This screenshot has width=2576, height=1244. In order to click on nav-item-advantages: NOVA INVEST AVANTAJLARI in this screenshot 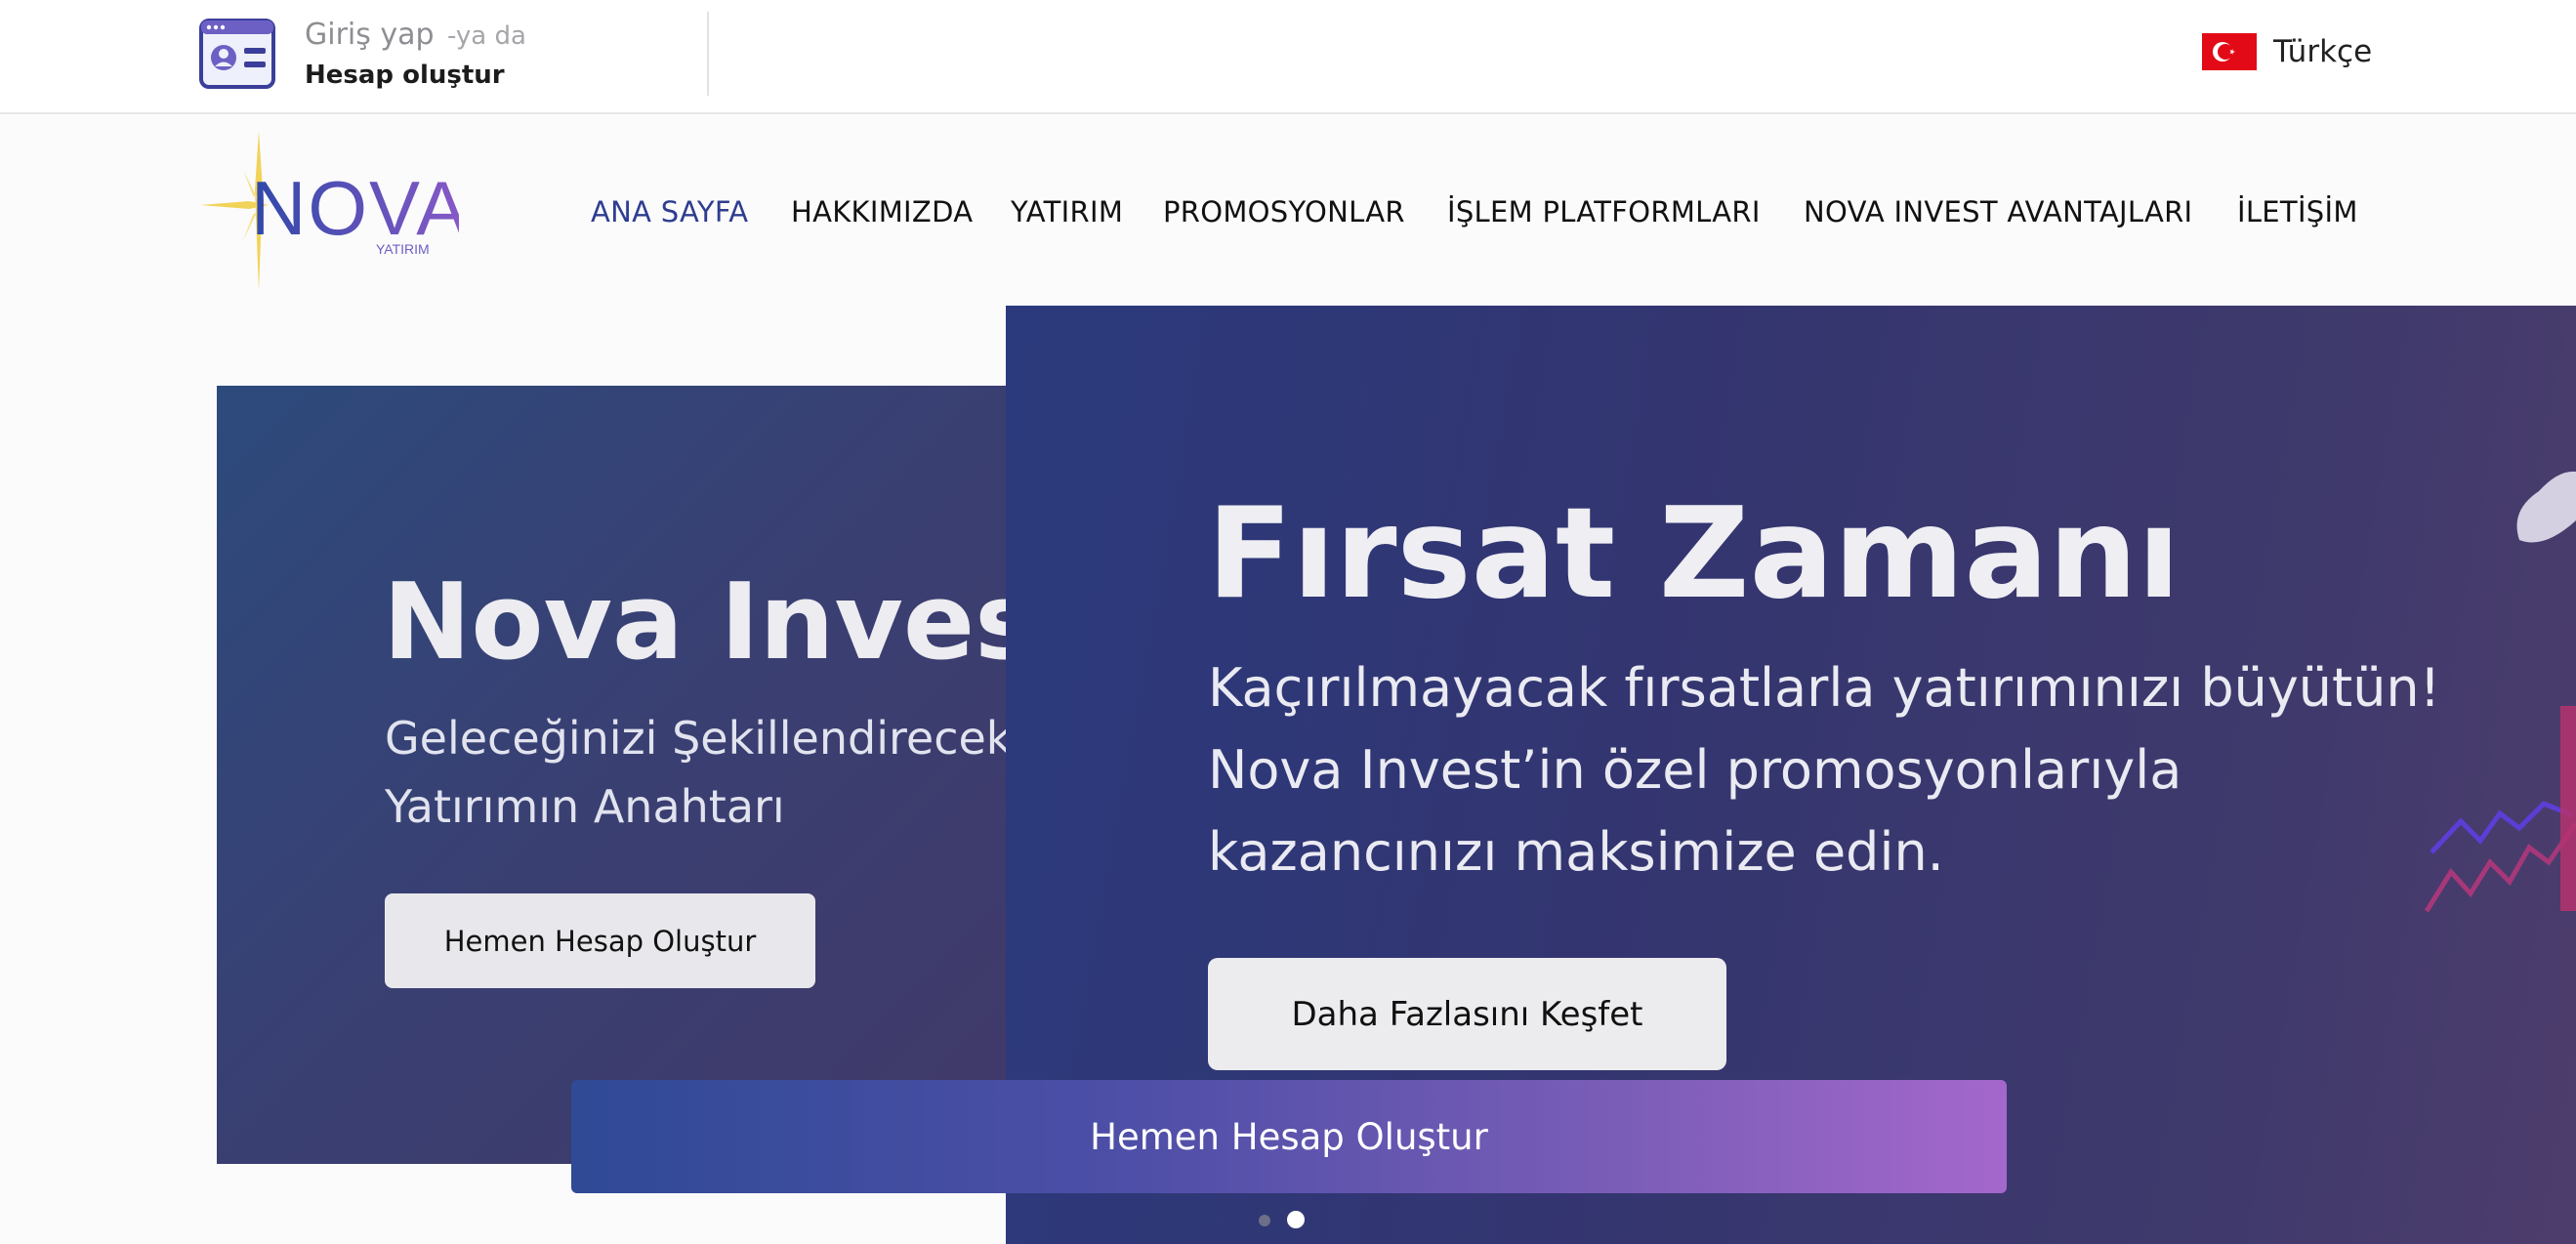, I will do `click(1998, 212)`.